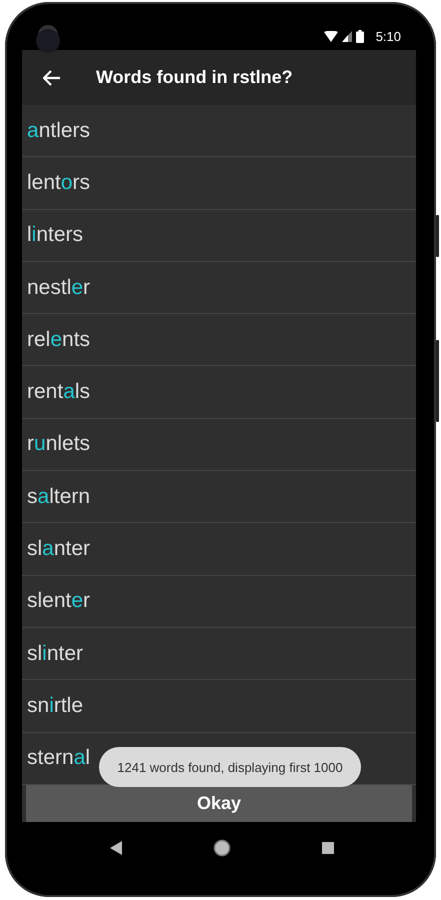  What do you see at coordinates (230, 767) in the screenshot?
I see `toast-message: 1241 words found, displaying first 1000` at bounding box center [230, 767].